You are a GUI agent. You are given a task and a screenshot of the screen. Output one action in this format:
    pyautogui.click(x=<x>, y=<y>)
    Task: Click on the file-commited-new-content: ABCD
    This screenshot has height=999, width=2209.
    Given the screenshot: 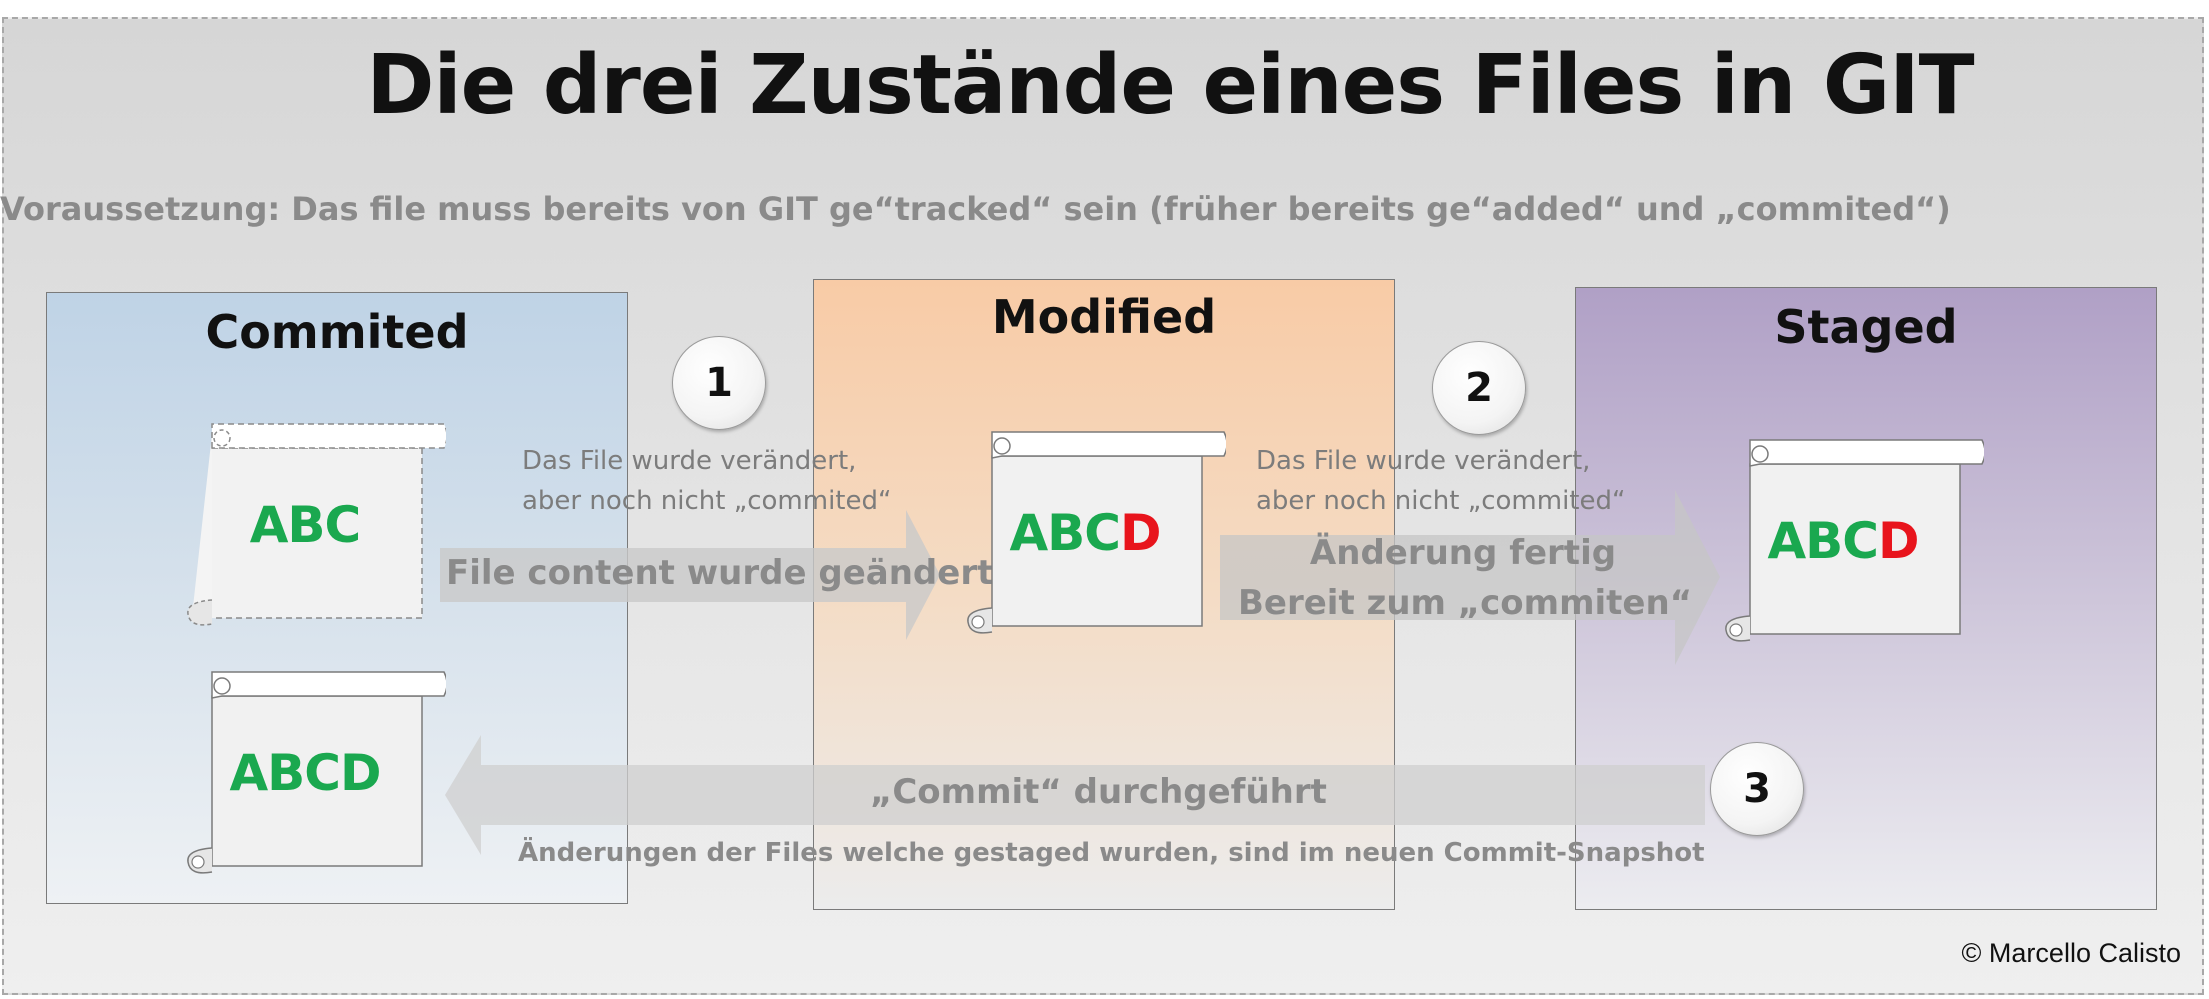 What is the action you would take?
    pyautogui.click(x=305, y=773)
    